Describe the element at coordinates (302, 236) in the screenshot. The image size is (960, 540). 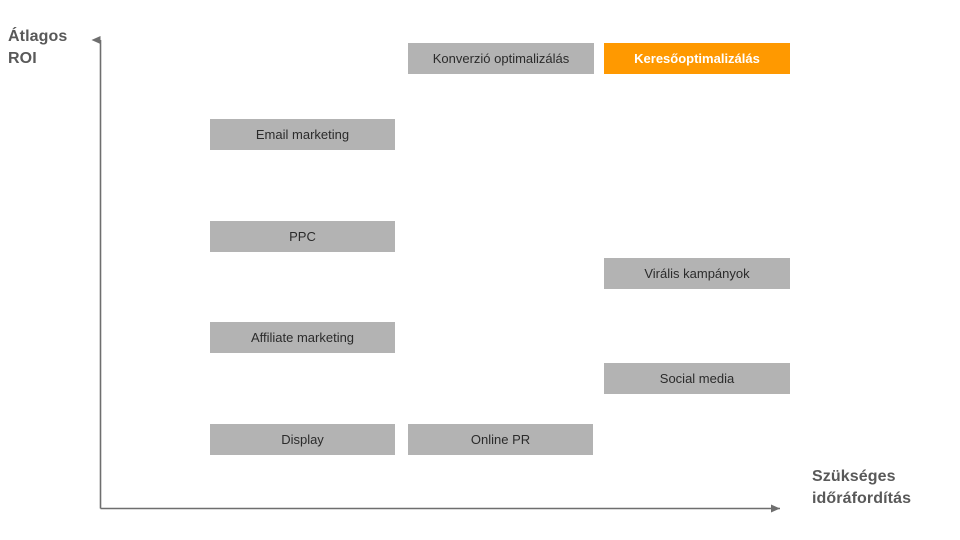
I see `channel-box: PPC` at that location.